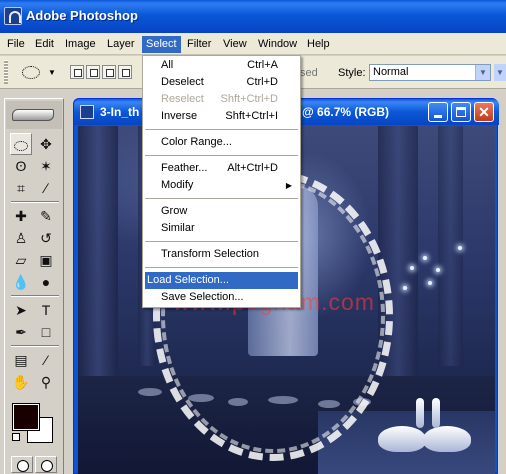 This screenshot has height=474, width=506. What do you see at coordinates (391, 72) in the screenshot?
I see `style-select-value: Normal` at bounding box center [391, 72].